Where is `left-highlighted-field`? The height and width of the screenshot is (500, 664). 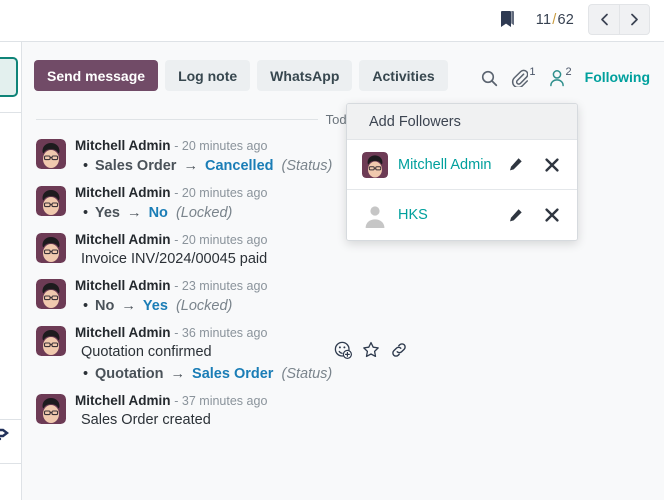 left-highlighted-field is located at coordinates (9, 77).